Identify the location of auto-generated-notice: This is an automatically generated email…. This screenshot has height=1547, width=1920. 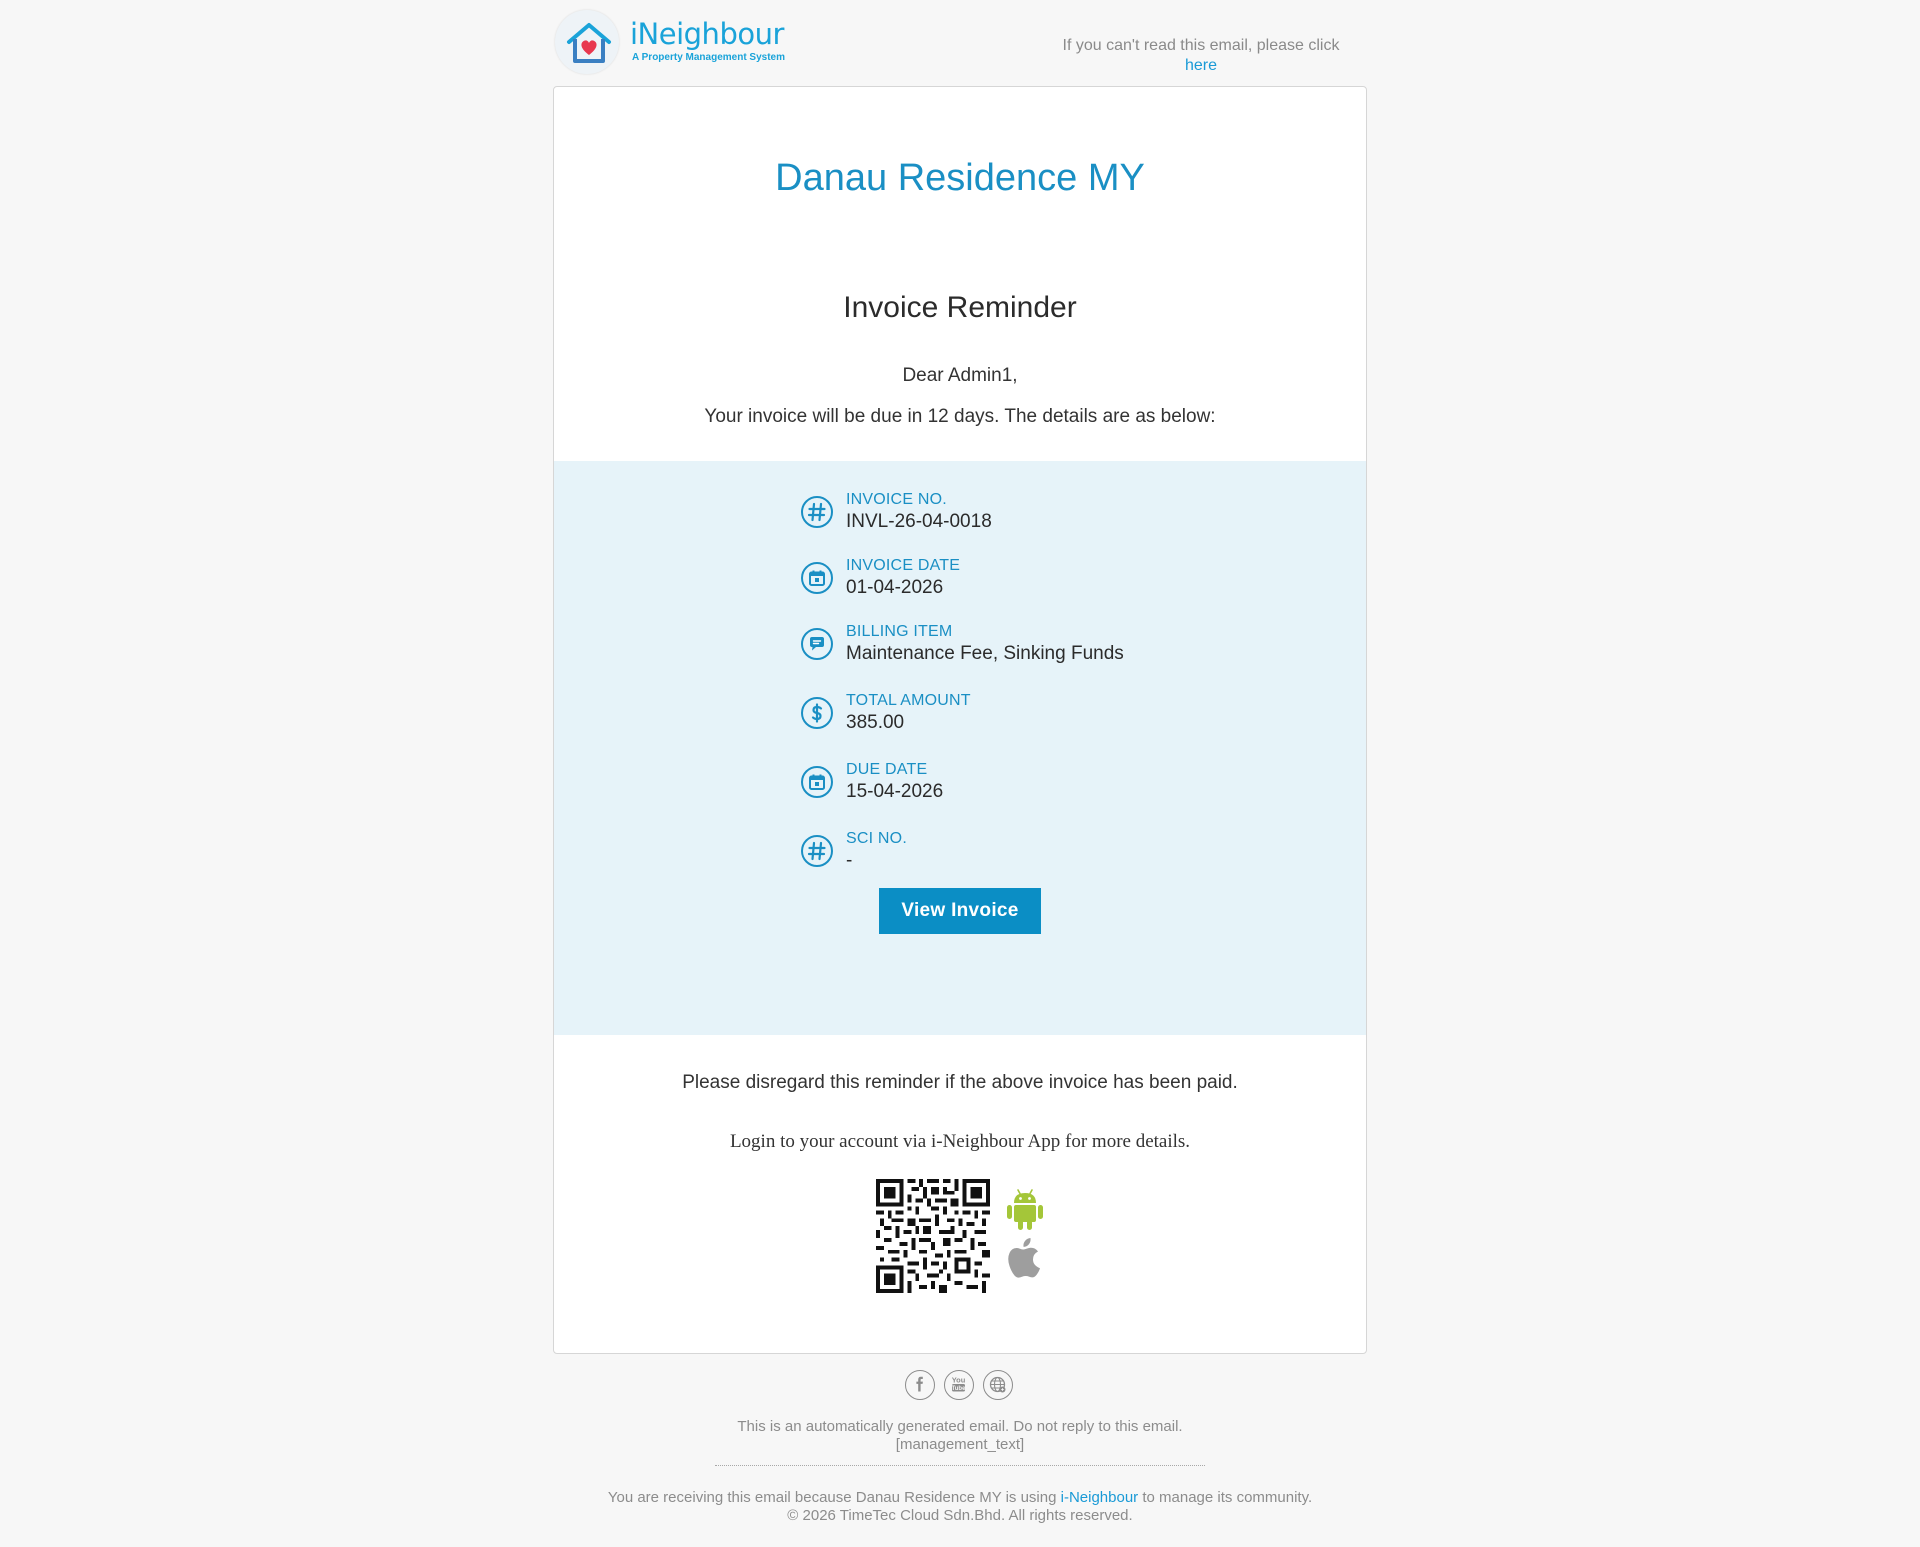
(960, 1436).